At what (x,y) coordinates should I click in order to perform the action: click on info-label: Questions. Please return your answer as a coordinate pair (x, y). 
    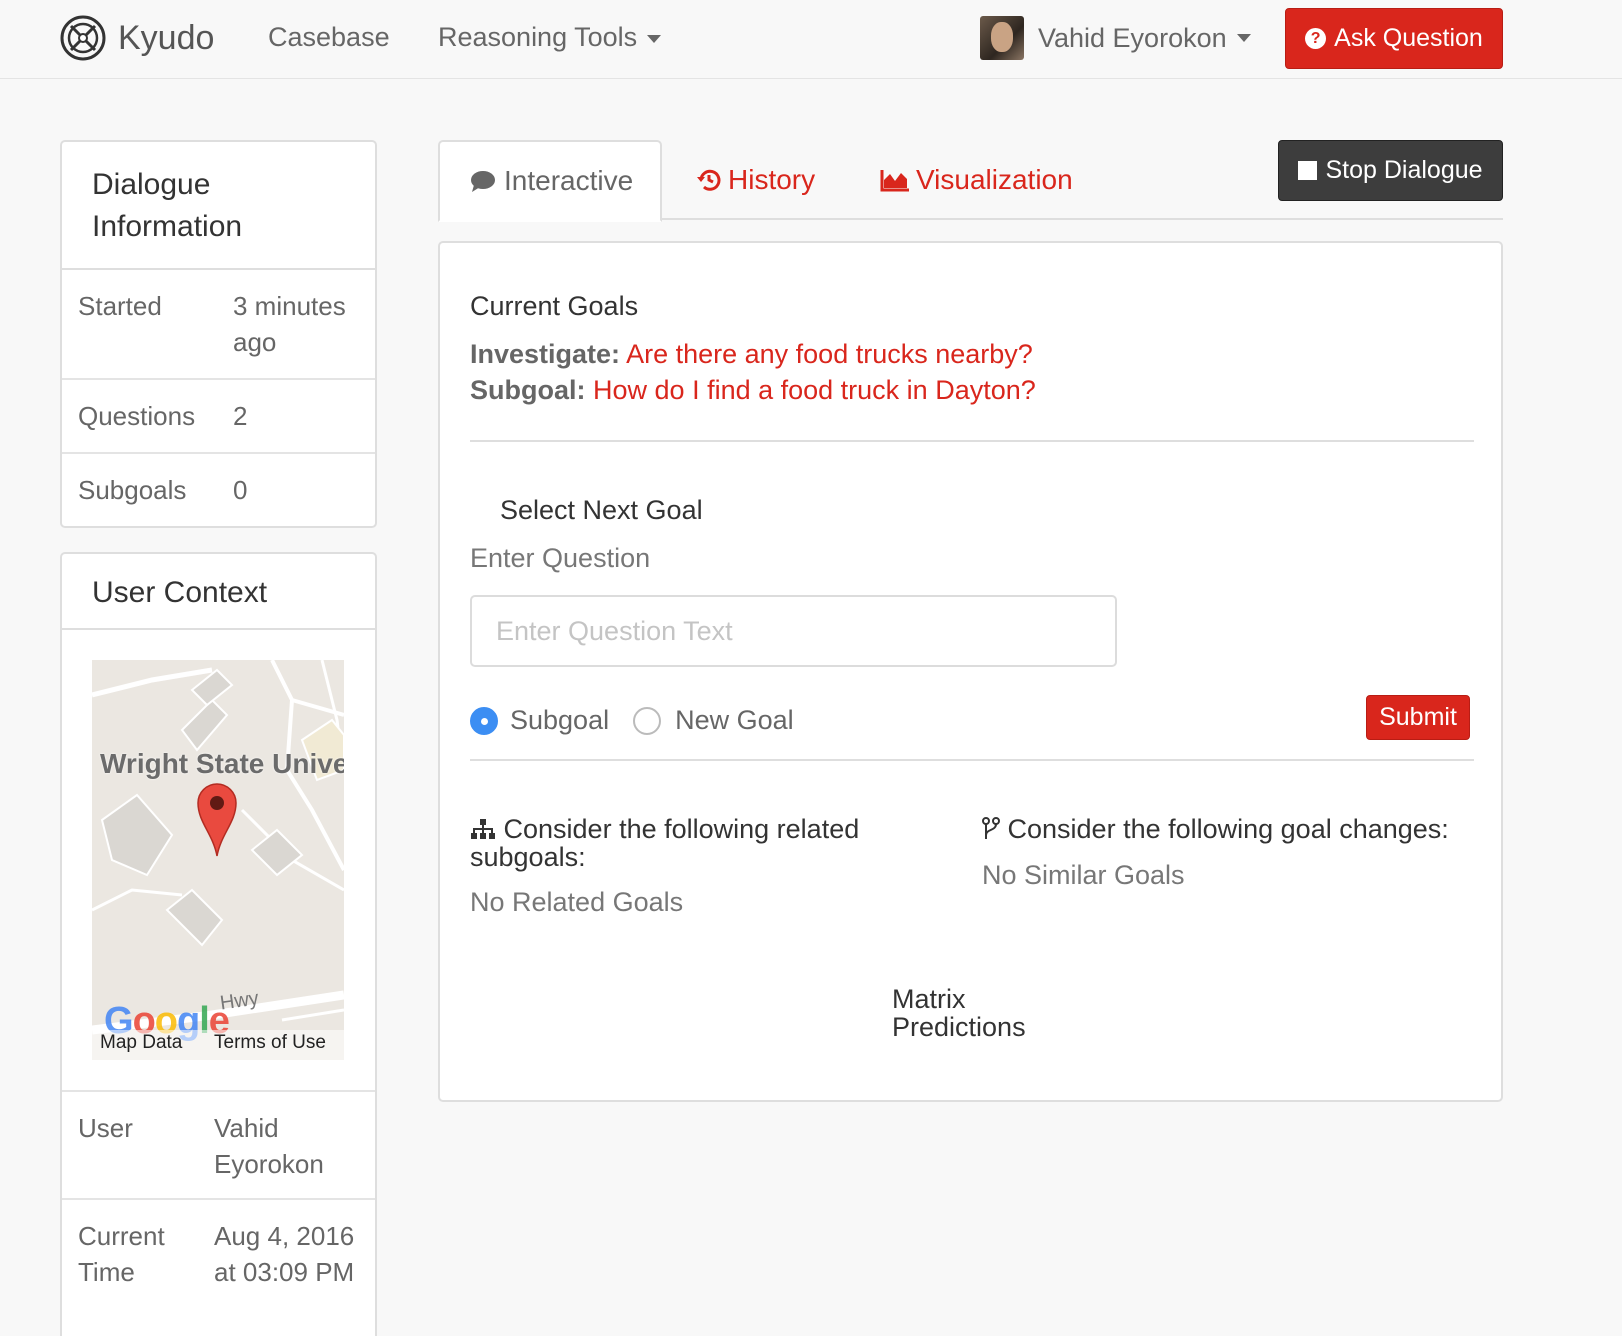
    Looking at the image, I should click on (137, 416).